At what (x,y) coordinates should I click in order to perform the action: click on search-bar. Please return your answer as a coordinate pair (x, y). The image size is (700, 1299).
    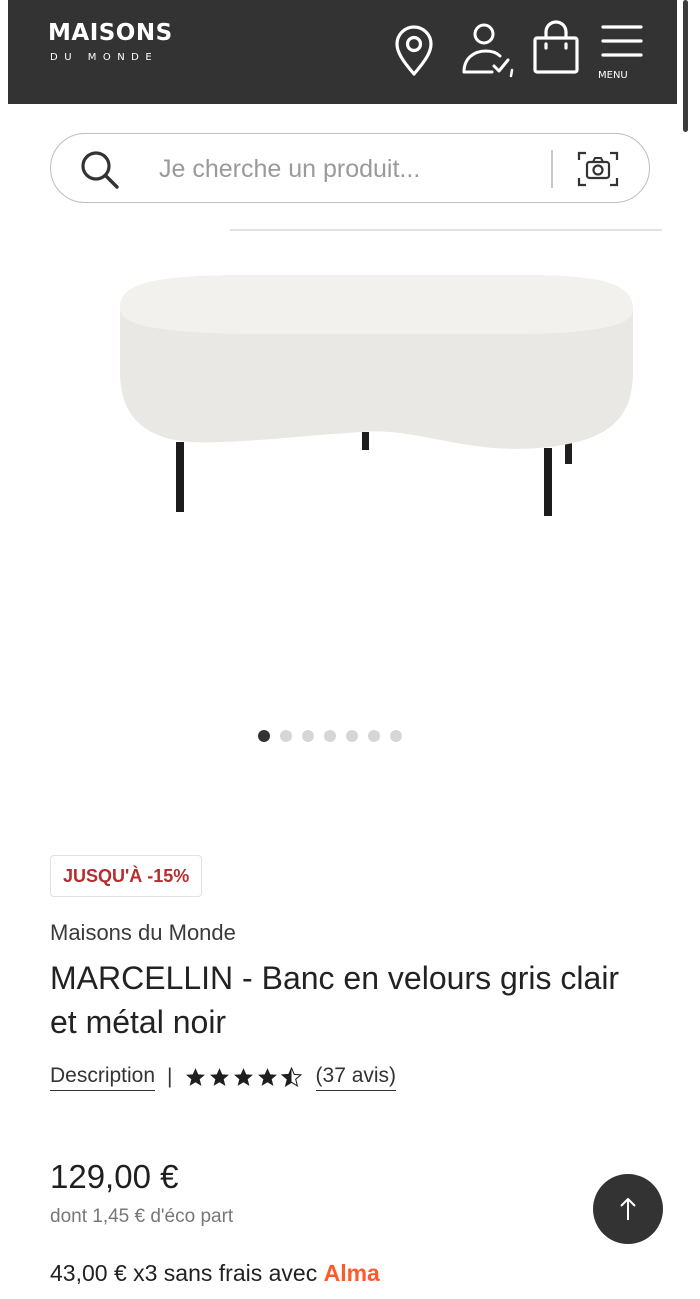
    Looking at the image, I should click on (350, 168).